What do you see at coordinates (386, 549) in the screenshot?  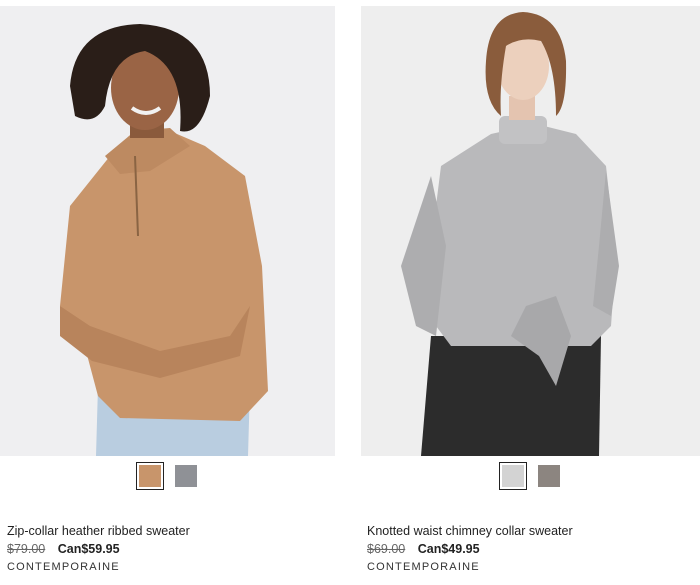 I see `original-price: $69.00` at bounding box center [386, 549].